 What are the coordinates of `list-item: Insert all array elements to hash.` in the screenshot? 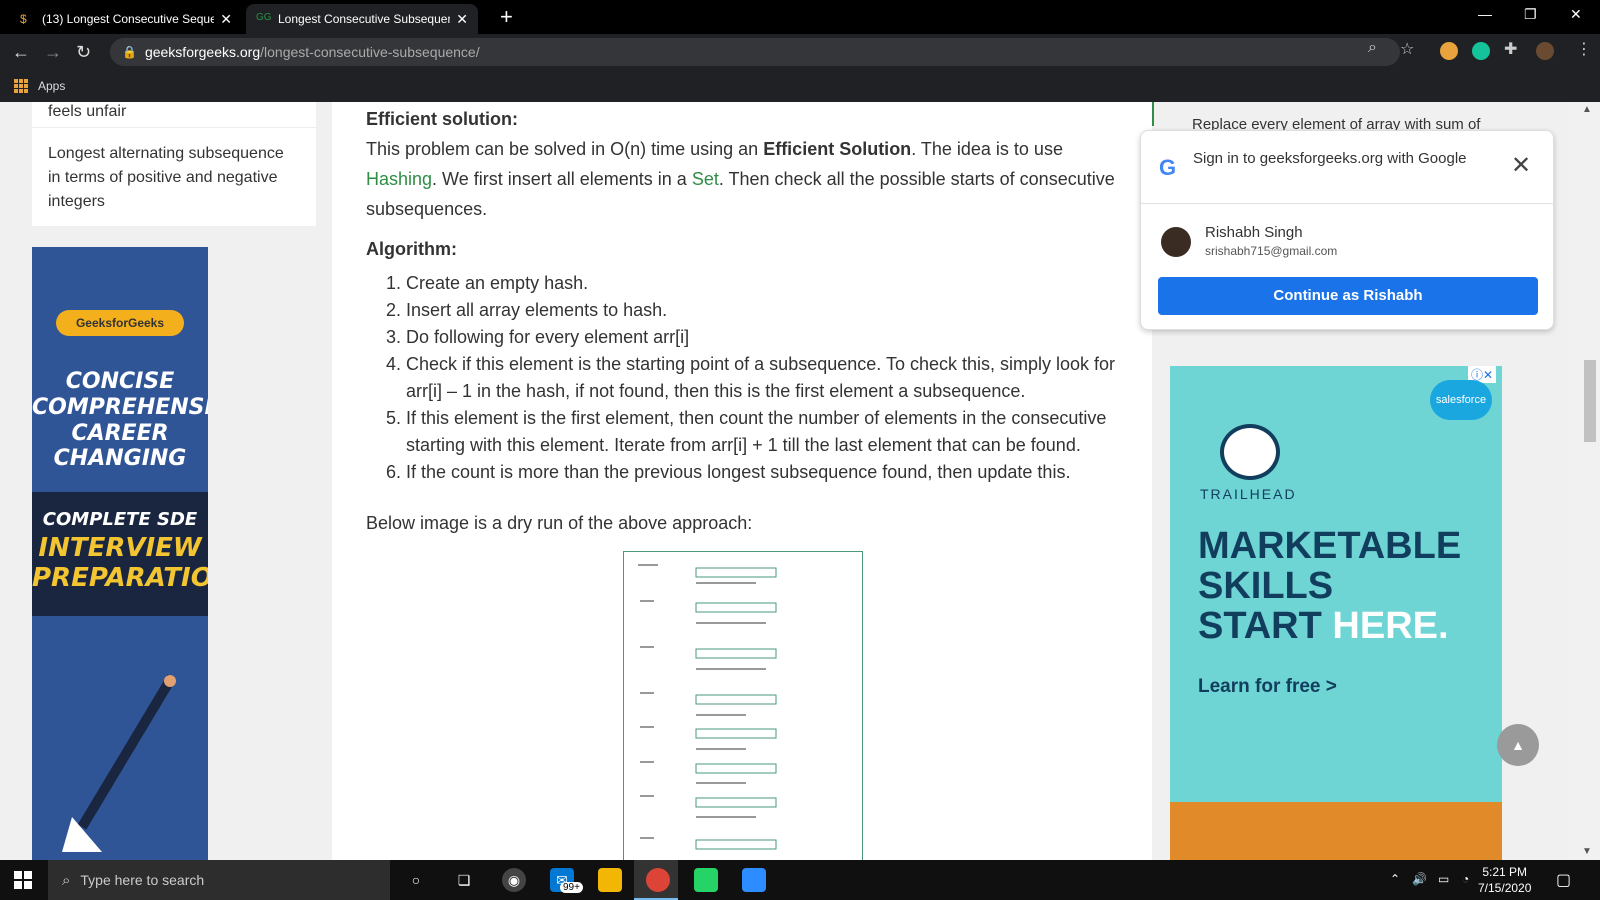 It's located at (766, 310).